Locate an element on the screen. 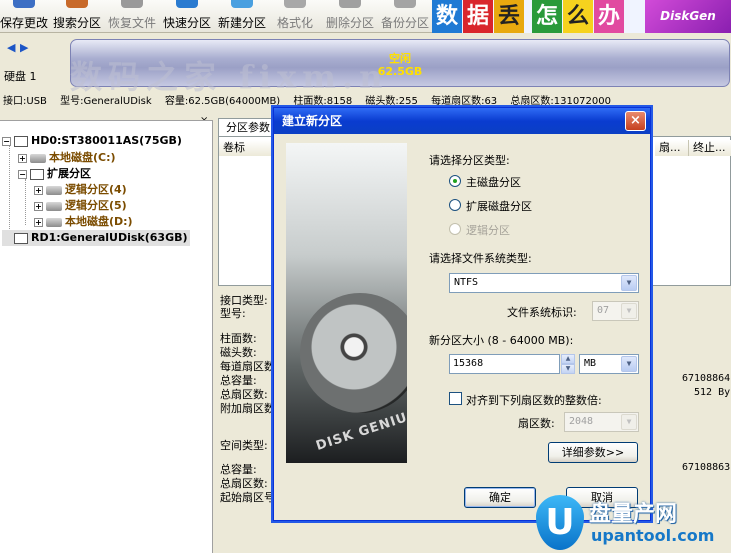 Image resolution: width=731 pixels, height=553 pixels. partition-size-value: 15368 is located at coordinates (468, 363).